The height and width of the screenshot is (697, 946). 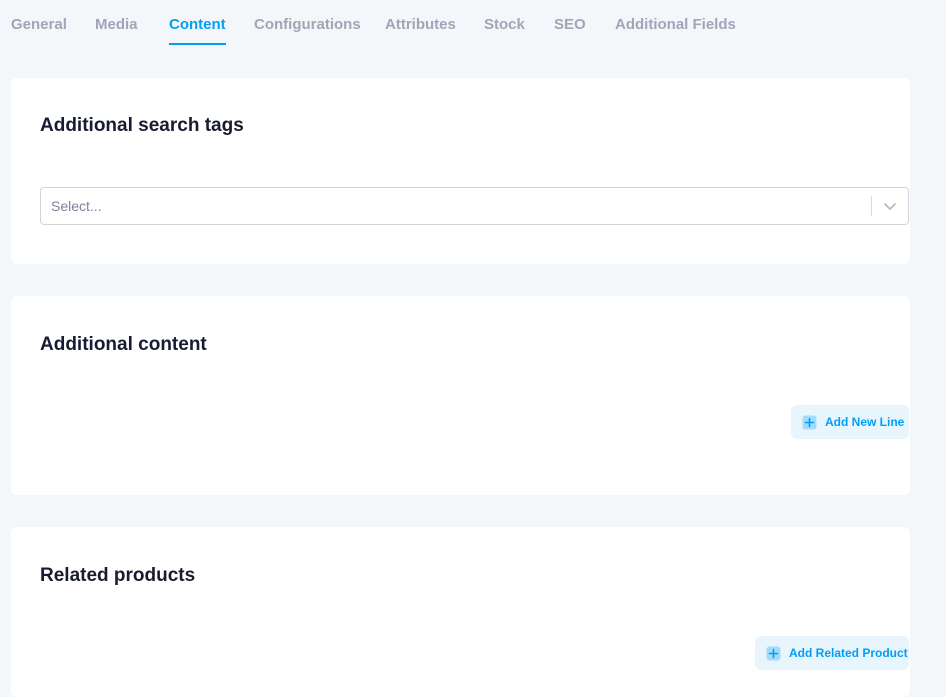 I want to click on tab-content: Content, so click(x=197, y=30).